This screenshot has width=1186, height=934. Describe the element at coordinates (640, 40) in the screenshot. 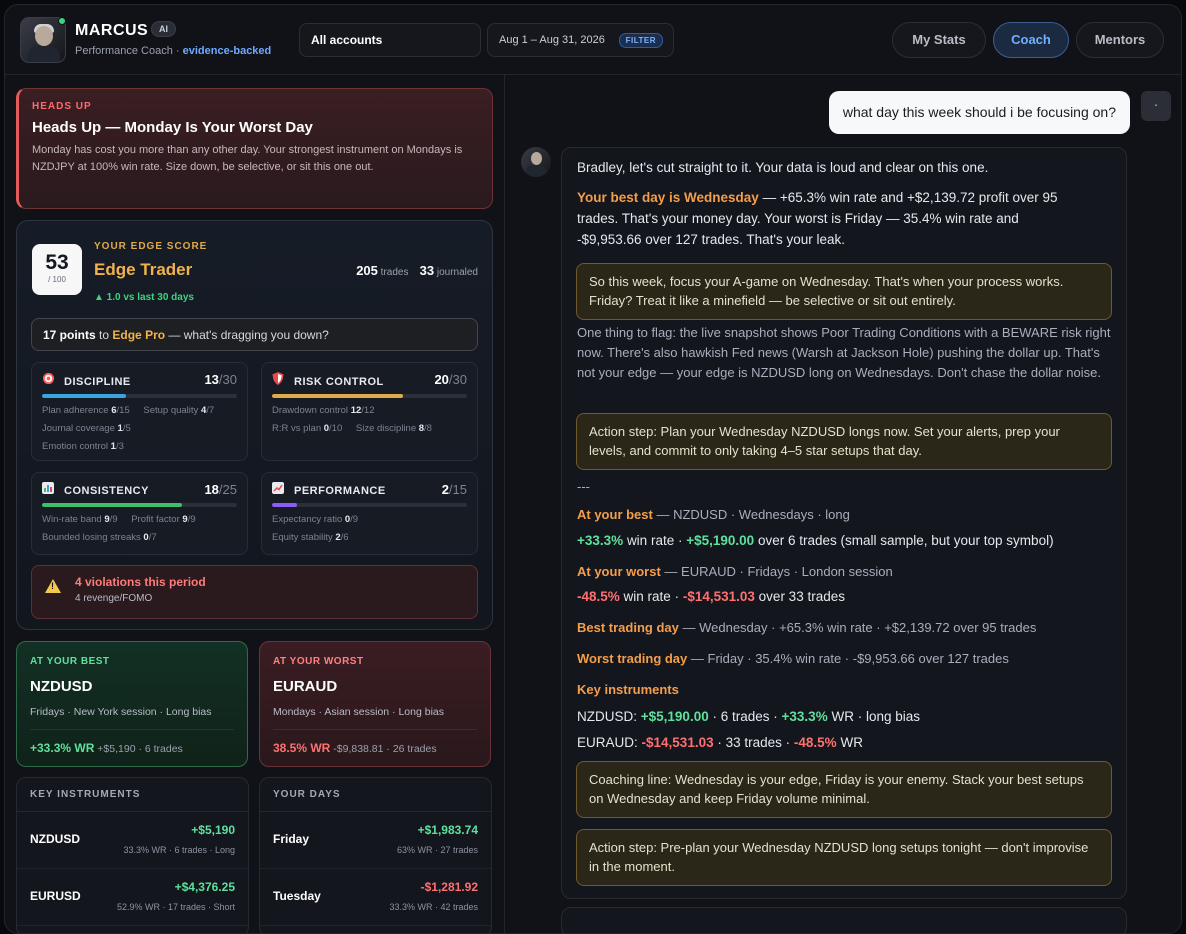

I see `filter-badge: FILTER` at that location.